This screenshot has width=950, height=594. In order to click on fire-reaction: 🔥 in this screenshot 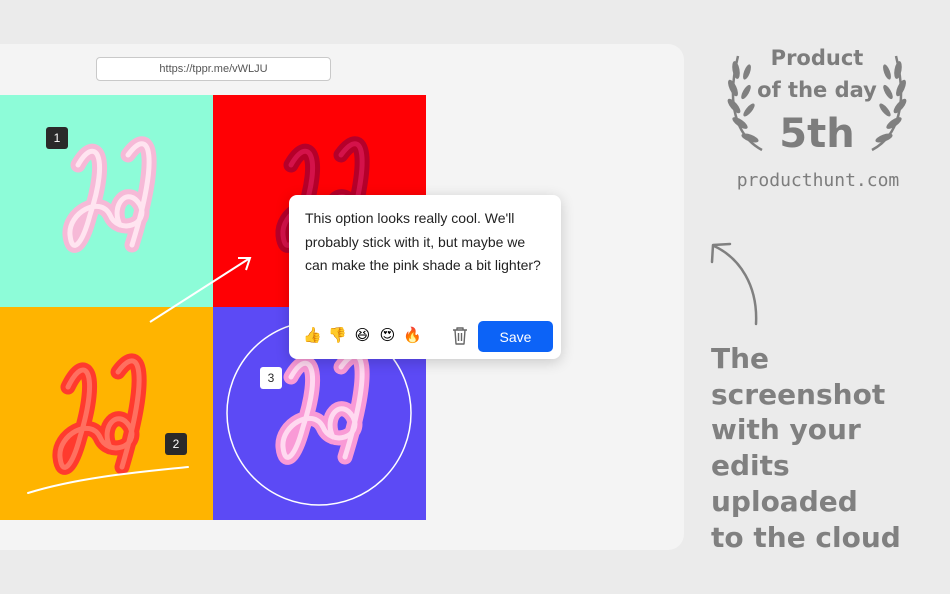, I will do `click(412, 335)`.